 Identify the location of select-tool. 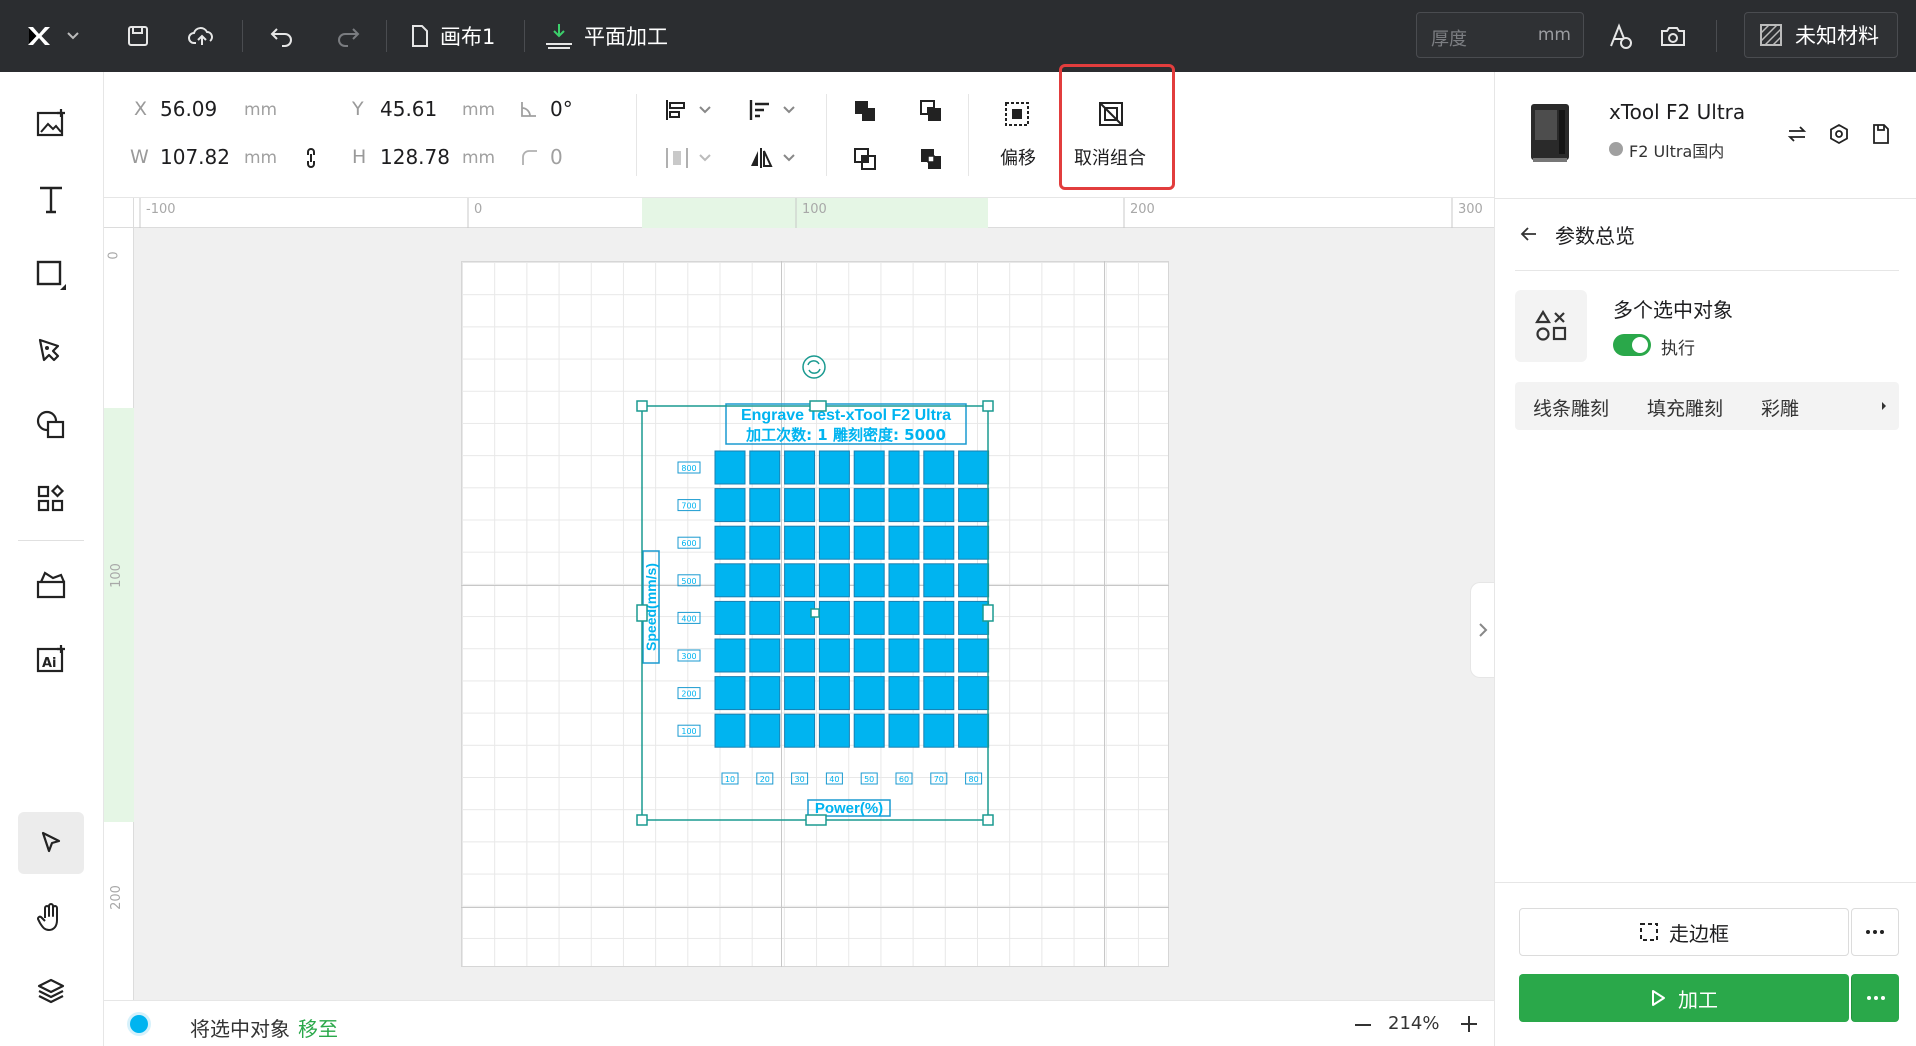
(51, 843).